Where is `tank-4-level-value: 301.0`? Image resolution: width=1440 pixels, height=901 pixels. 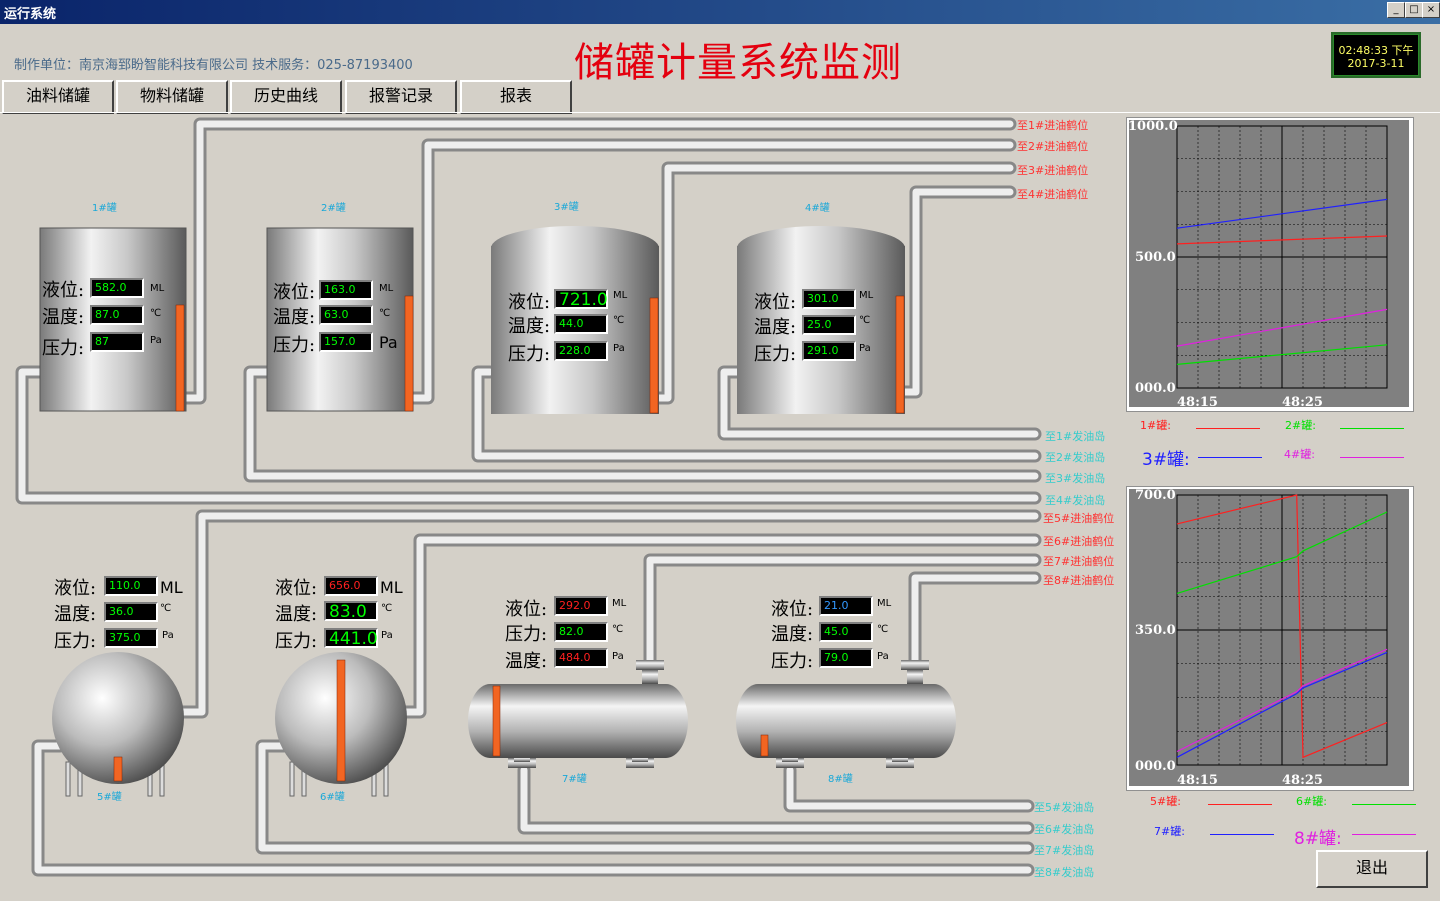
tank-4-level-value: 301.0 is located at coordinates (829, 299).